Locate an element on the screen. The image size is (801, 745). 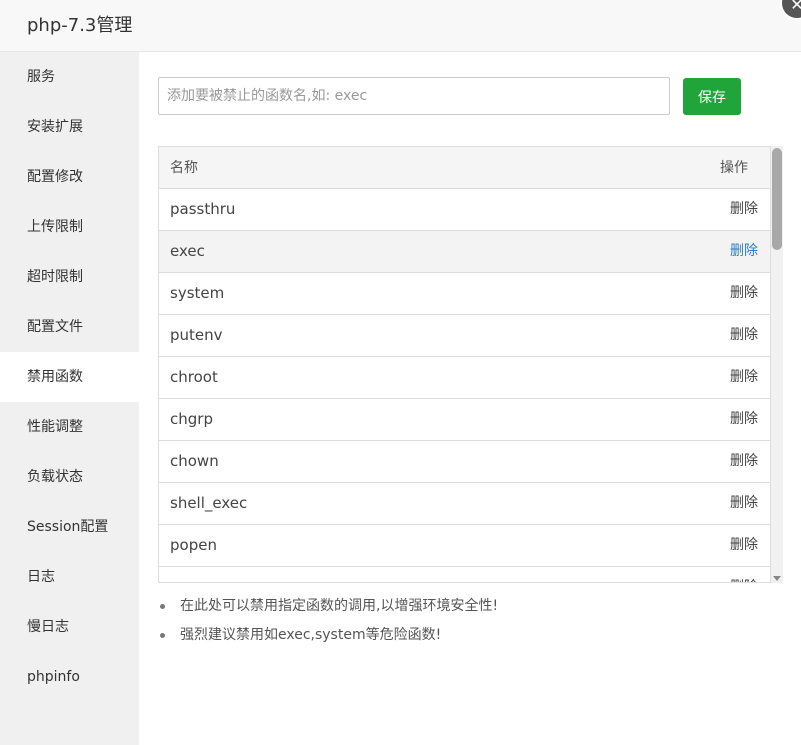
function-name: putenv is located at coordinates (196, 335).